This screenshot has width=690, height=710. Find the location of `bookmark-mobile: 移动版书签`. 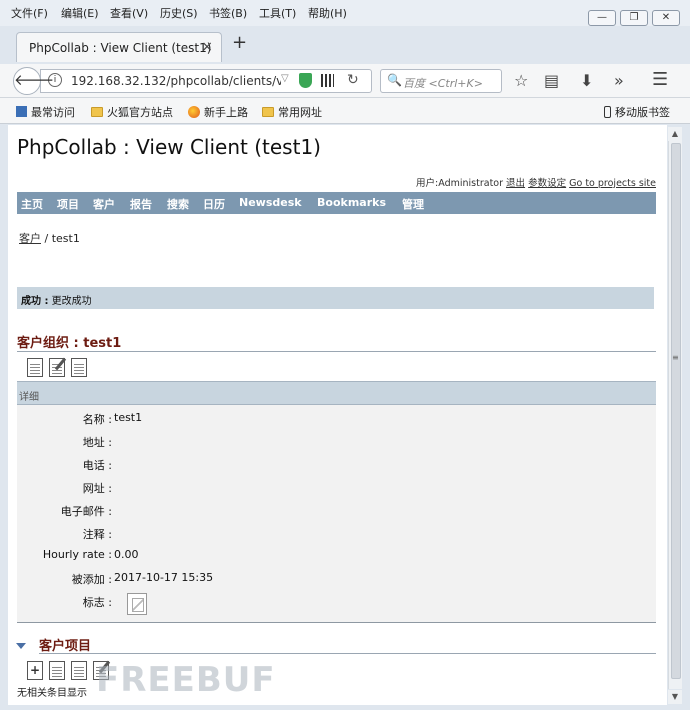

bookmark-mobile: 移动版书签 is located at coordinates (637, 112).